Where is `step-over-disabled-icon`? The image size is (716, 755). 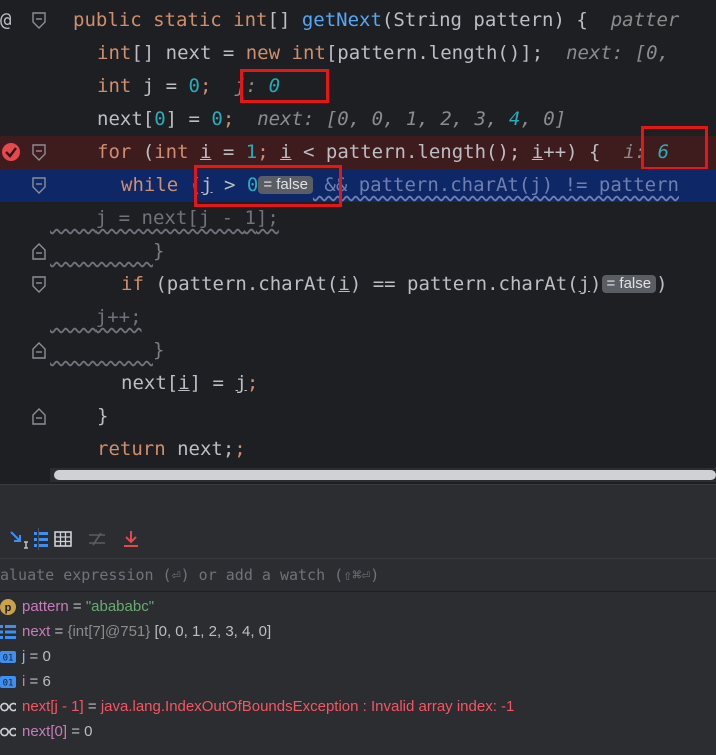 step-over-disabled-icon is located at coordinates (97, 539).